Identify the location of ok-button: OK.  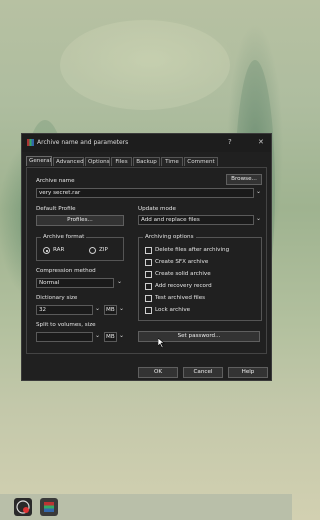
(158, 372).